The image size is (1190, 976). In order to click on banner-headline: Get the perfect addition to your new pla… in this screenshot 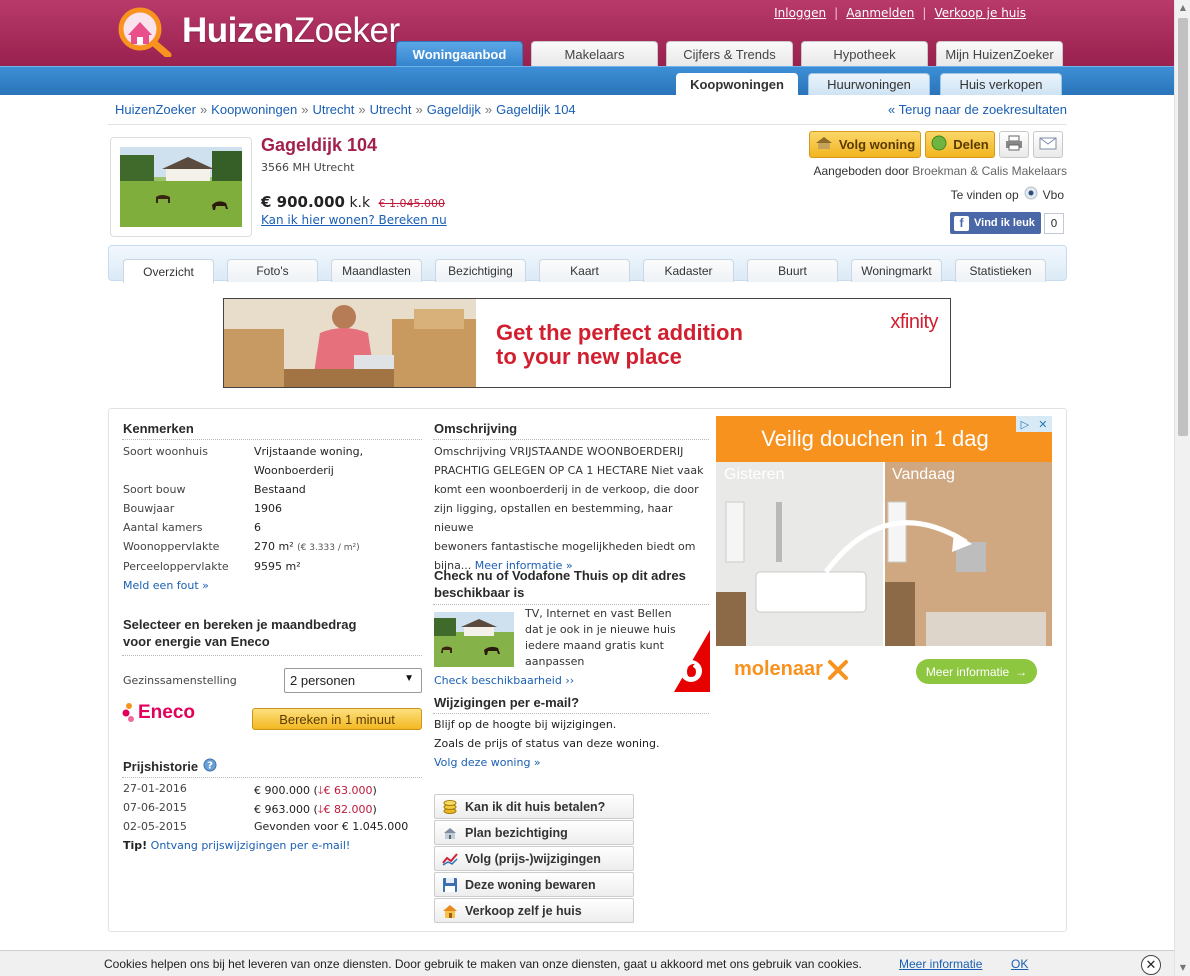, I will do `click(619, 345)`.